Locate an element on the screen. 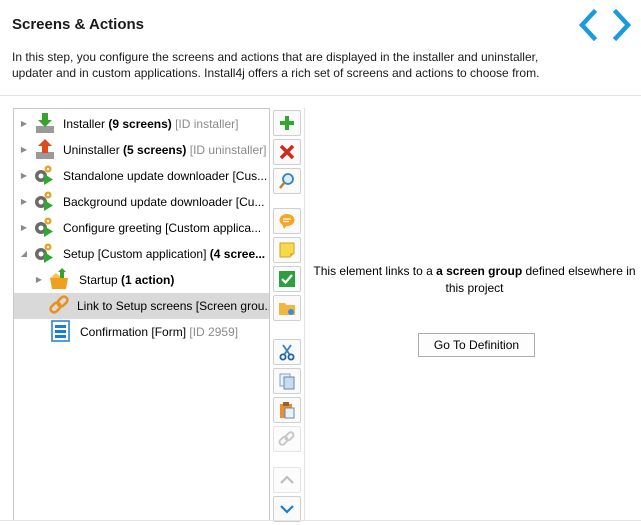 The width and height of the screenshot is (641, 525). delete-button is located at coordinates (287, 152).